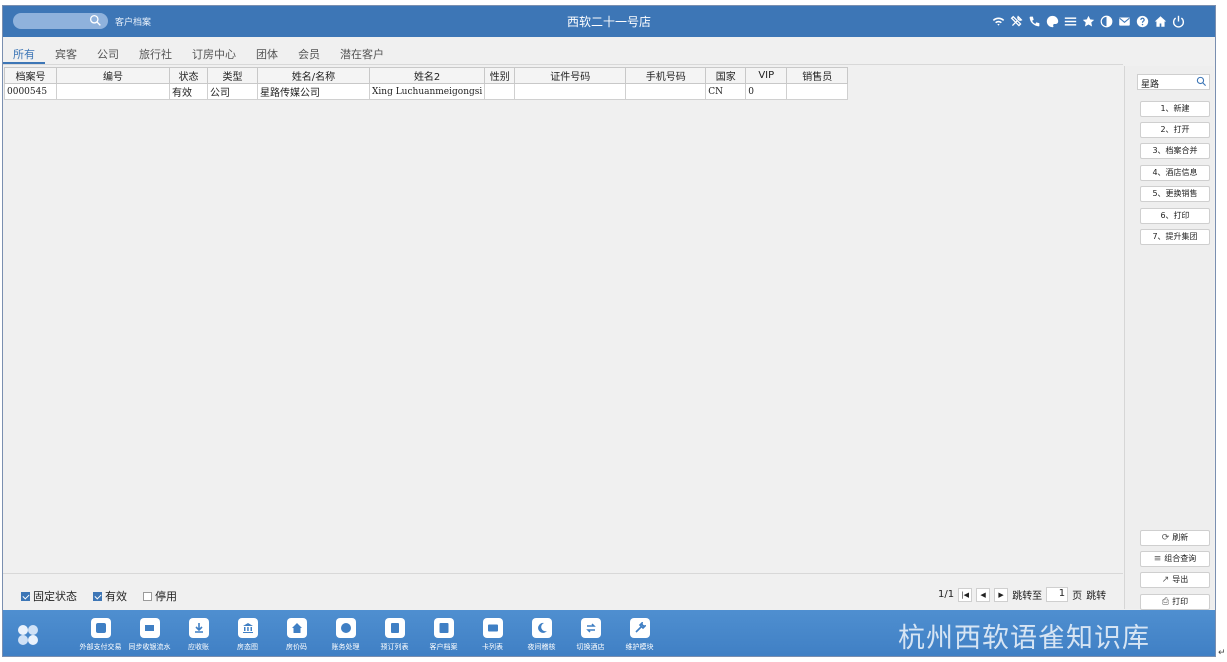 The width and height of the screenshot is (1227, 662). I want to click on dock-room-price: 房价码, so click(296, 635).